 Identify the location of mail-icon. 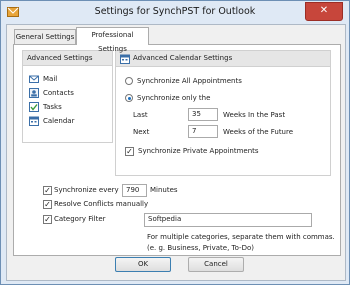
(34, 79).